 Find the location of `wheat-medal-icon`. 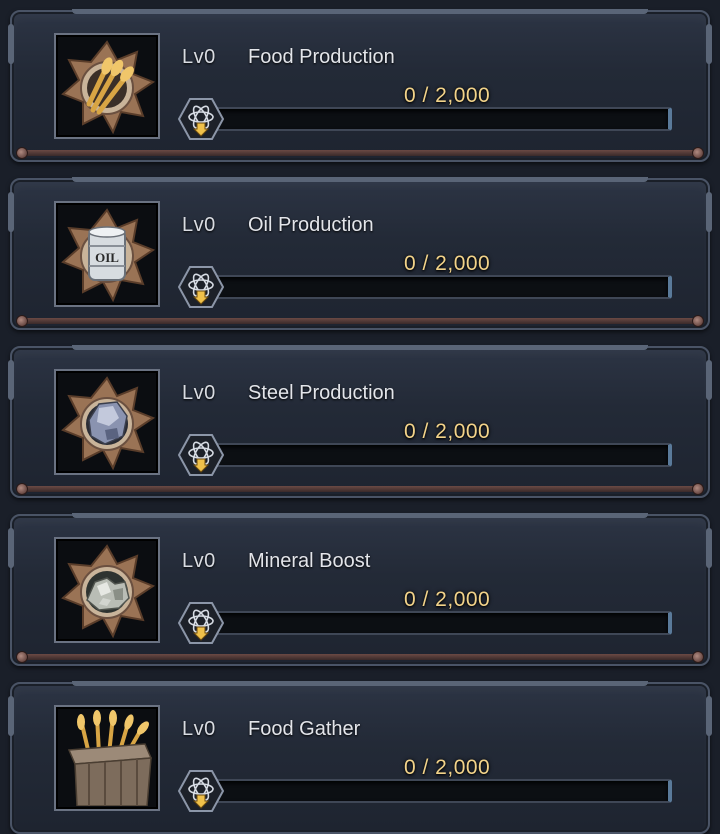

wheat-medal-icon is located at coordinates (108, 87).